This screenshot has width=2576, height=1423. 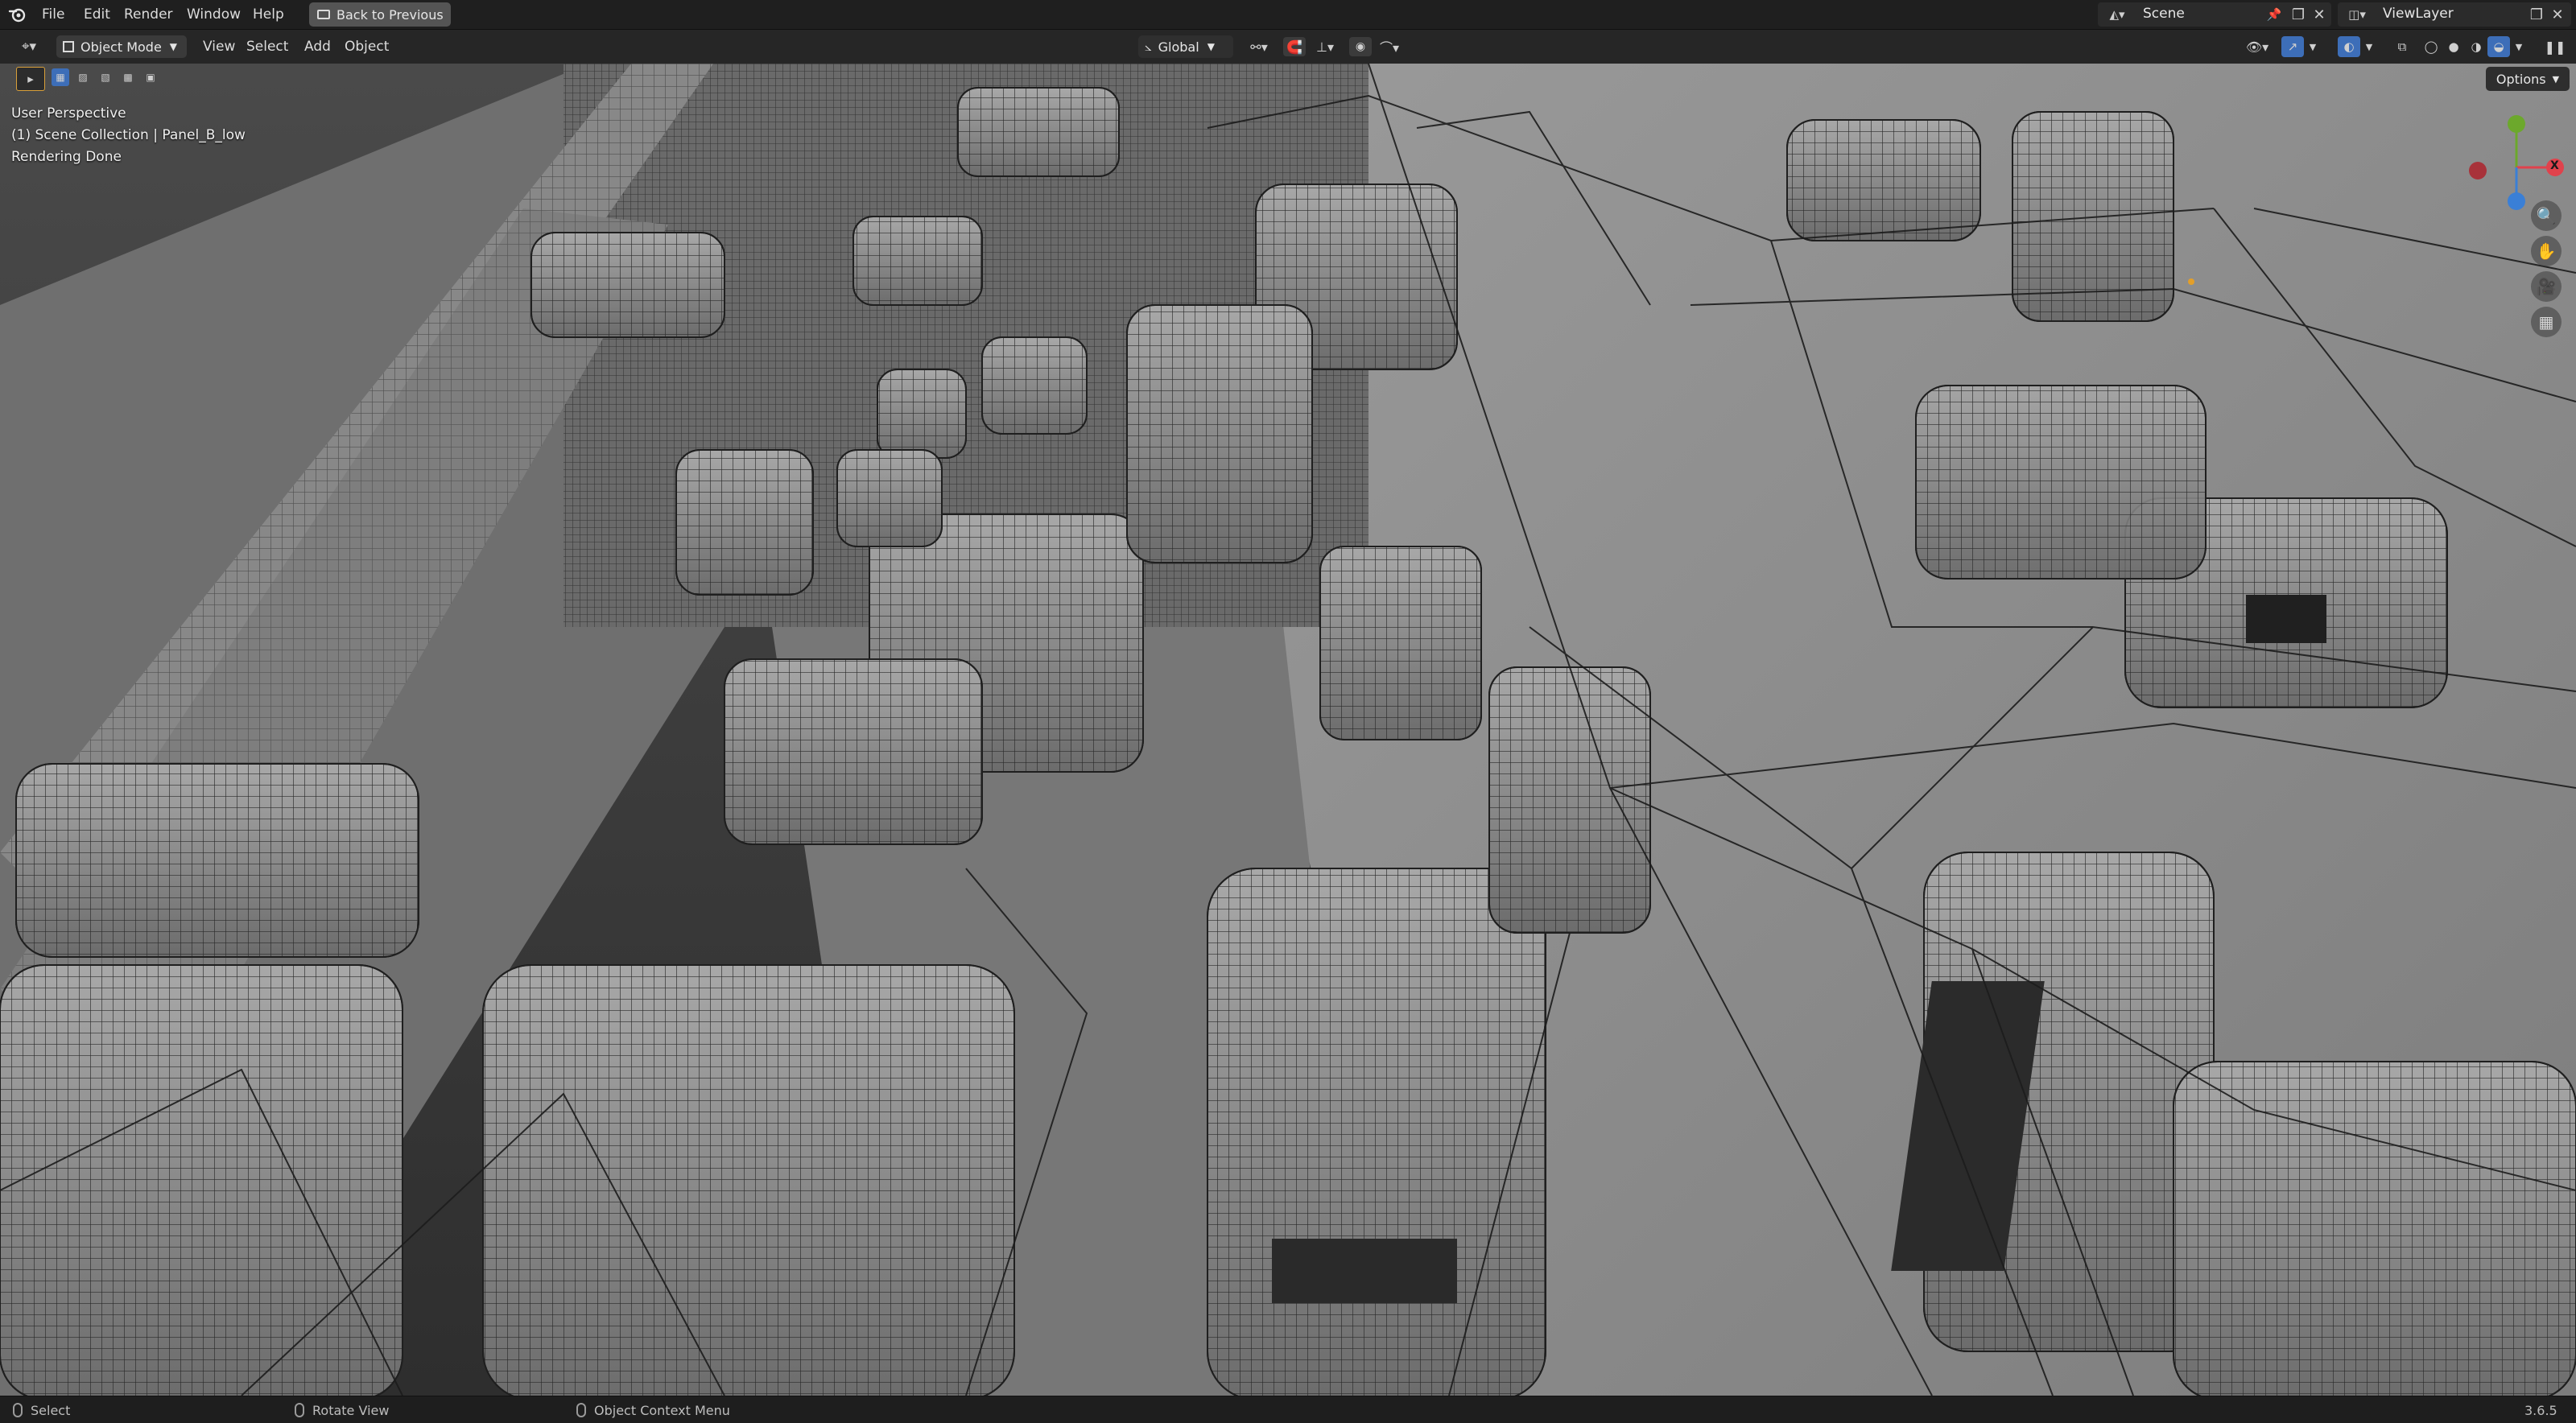 I want to click on right-mouse-icon, so click(x=581, y=1410).